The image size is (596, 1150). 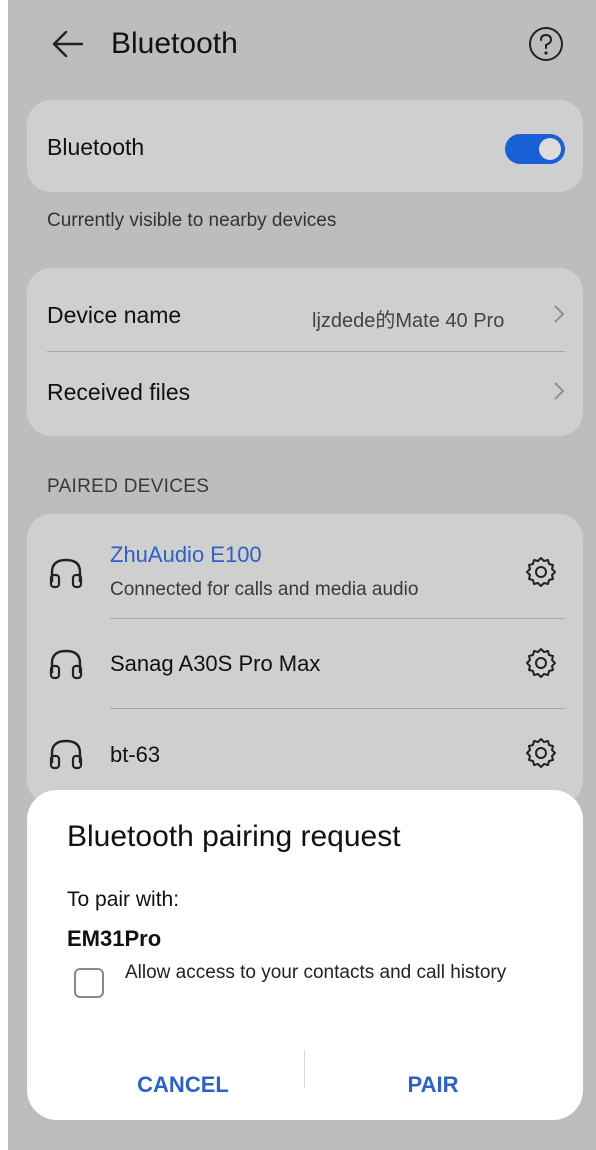 I want to click on page-title: Bluetooth, so click(x=174, y=43).